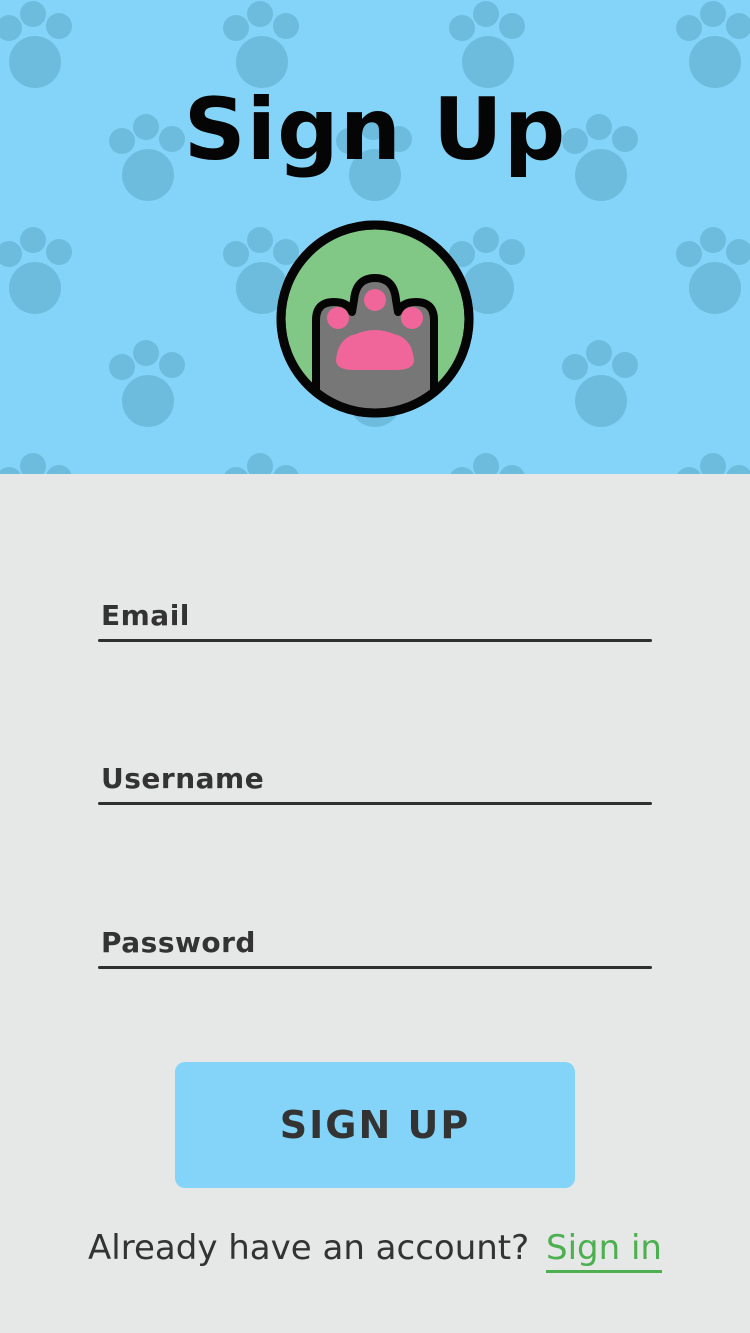  What do you see at coordinates (375, 130) in the screenshot?
I see `page-title: Sign Up` at bounding box center [375, 130].